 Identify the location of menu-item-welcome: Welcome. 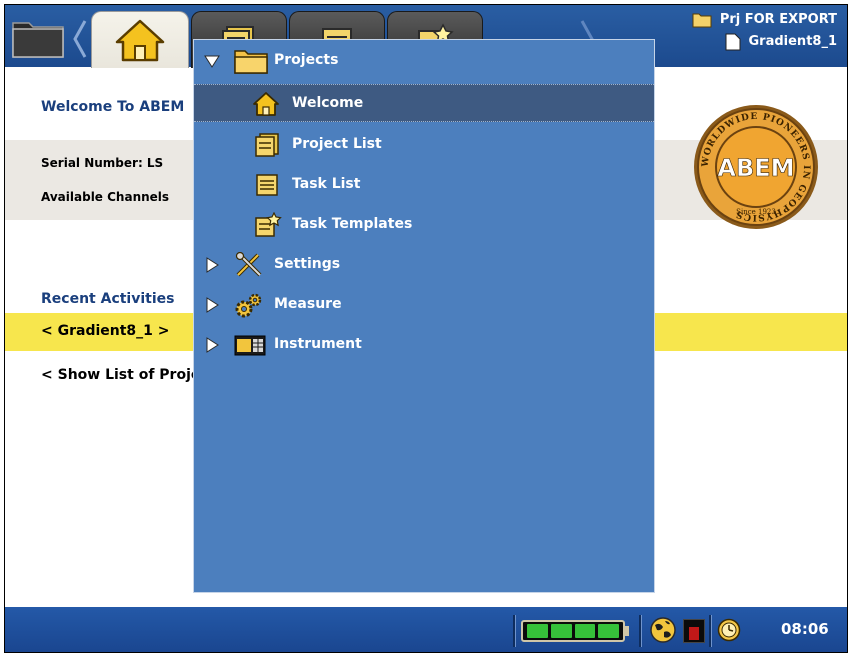
(424, 103).